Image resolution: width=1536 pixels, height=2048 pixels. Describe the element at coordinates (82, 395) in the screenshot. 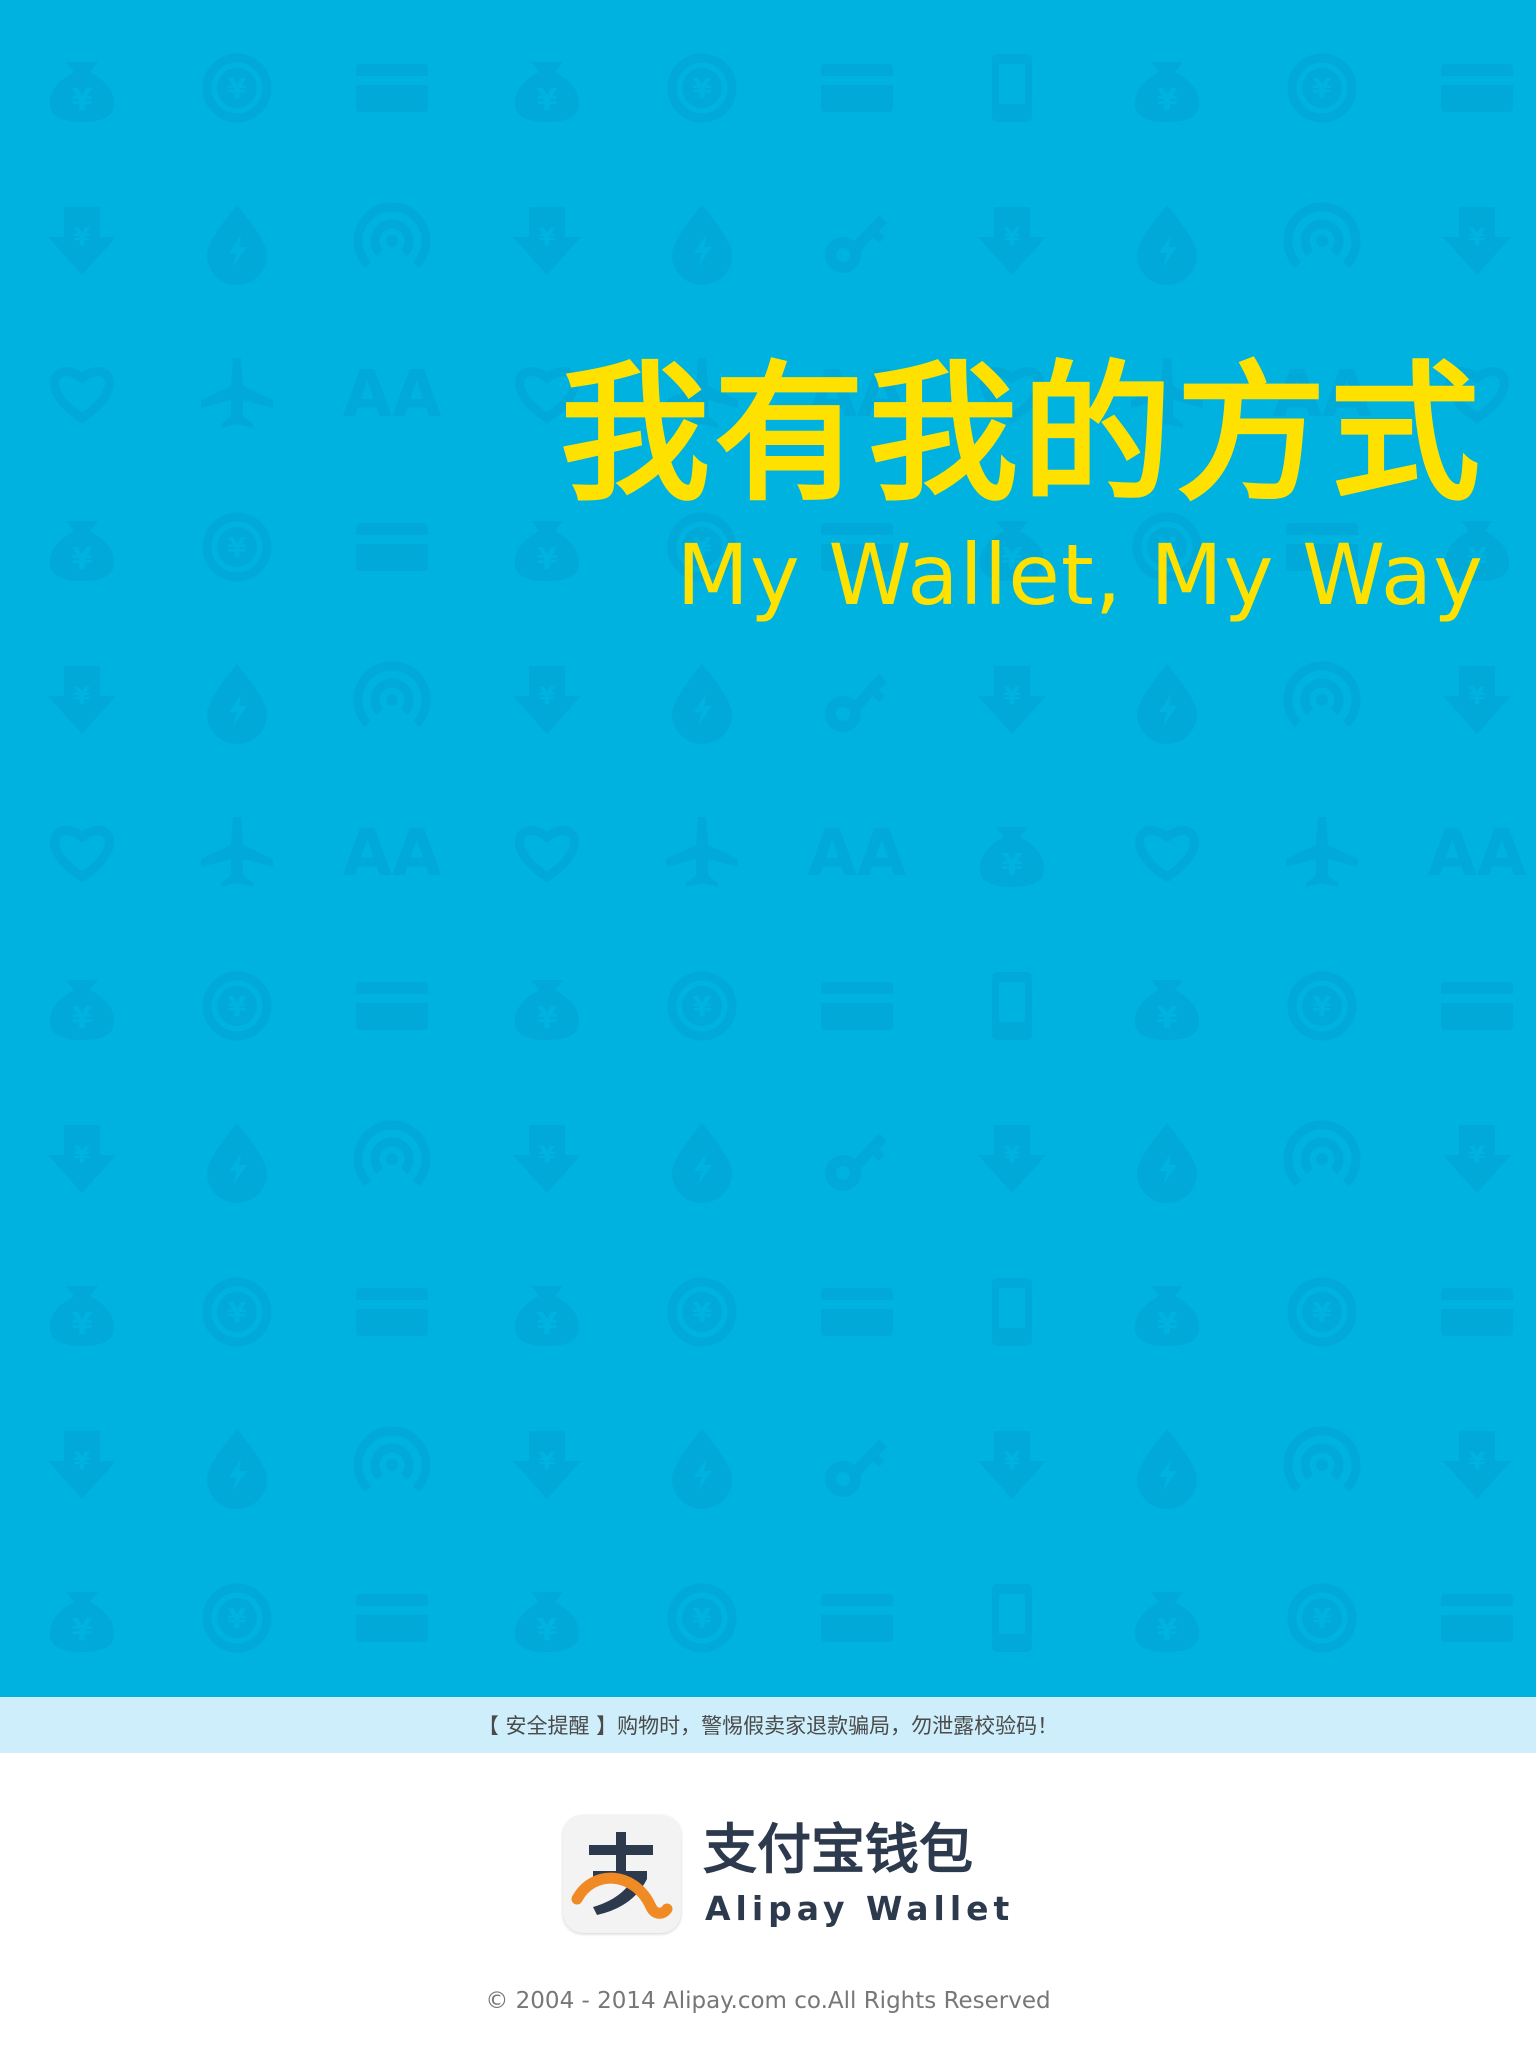

I see `heart-icon` at that location.